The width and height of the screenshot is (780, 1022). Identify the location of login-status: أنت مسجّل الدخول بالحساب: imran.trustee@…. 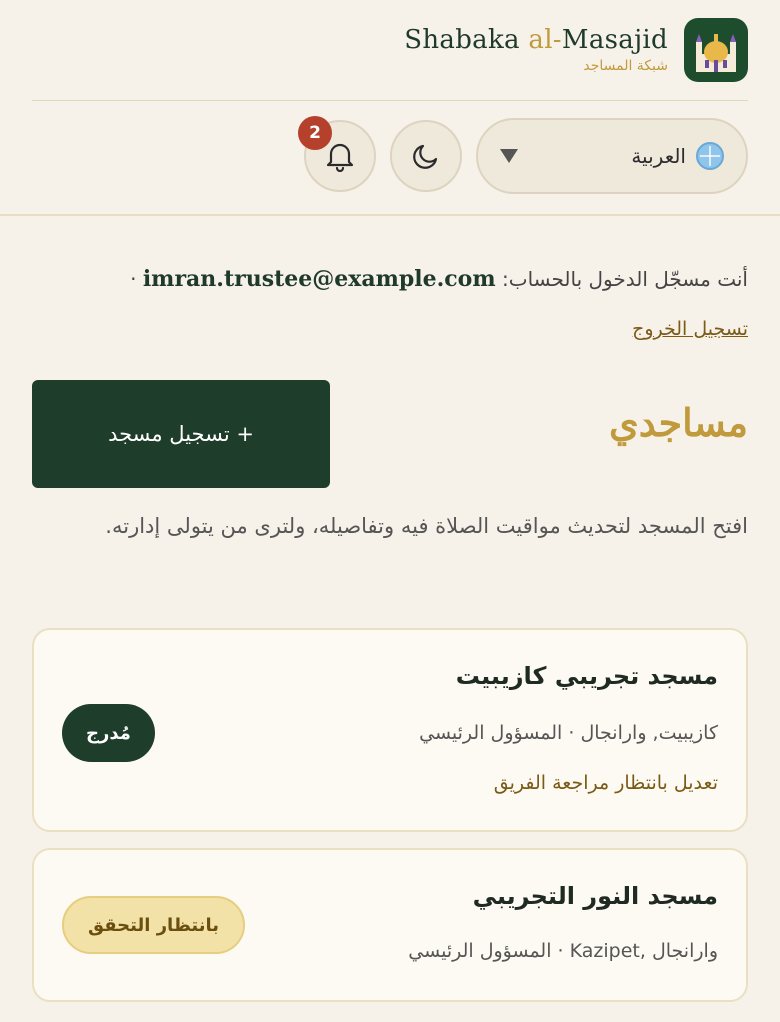
(390, 279).